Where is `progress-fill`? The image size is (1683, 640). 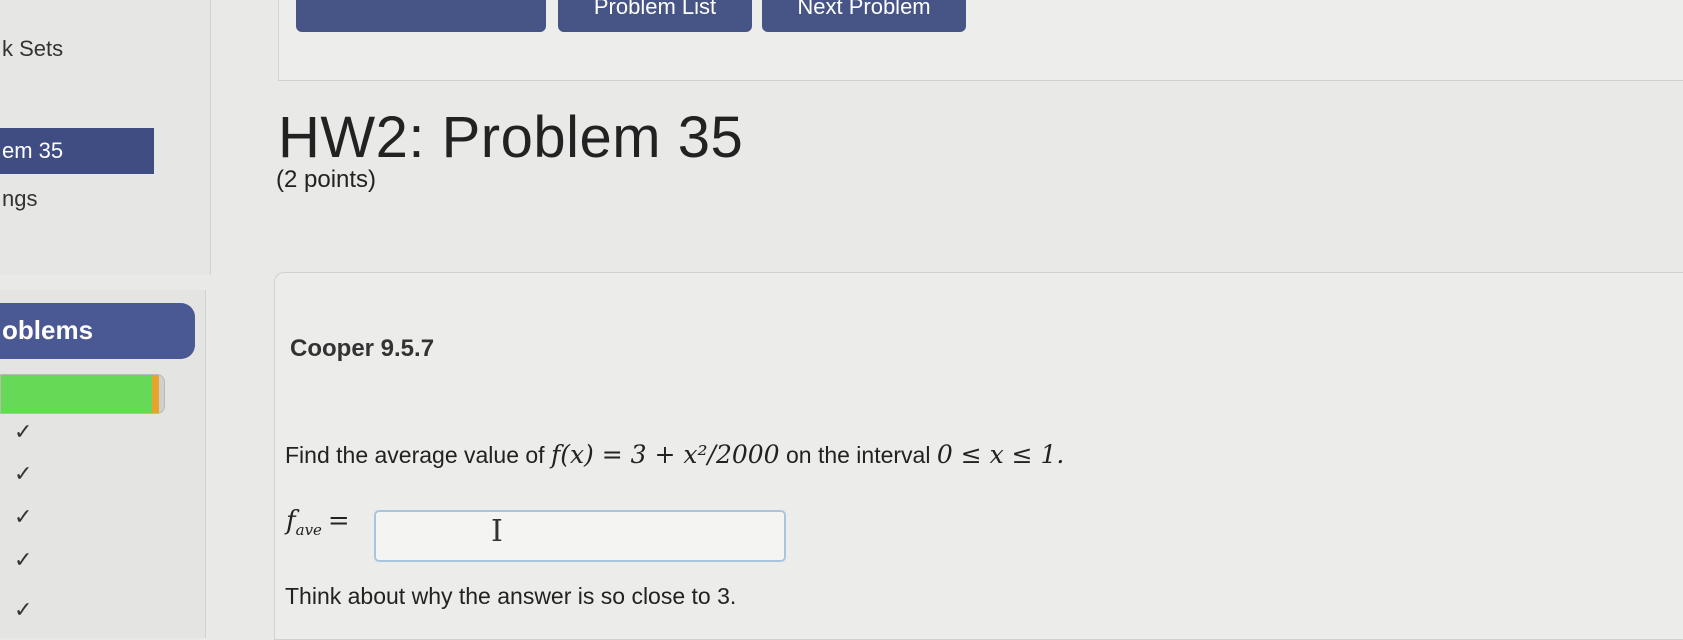 progress-fill is located at coordinates (80, 394).